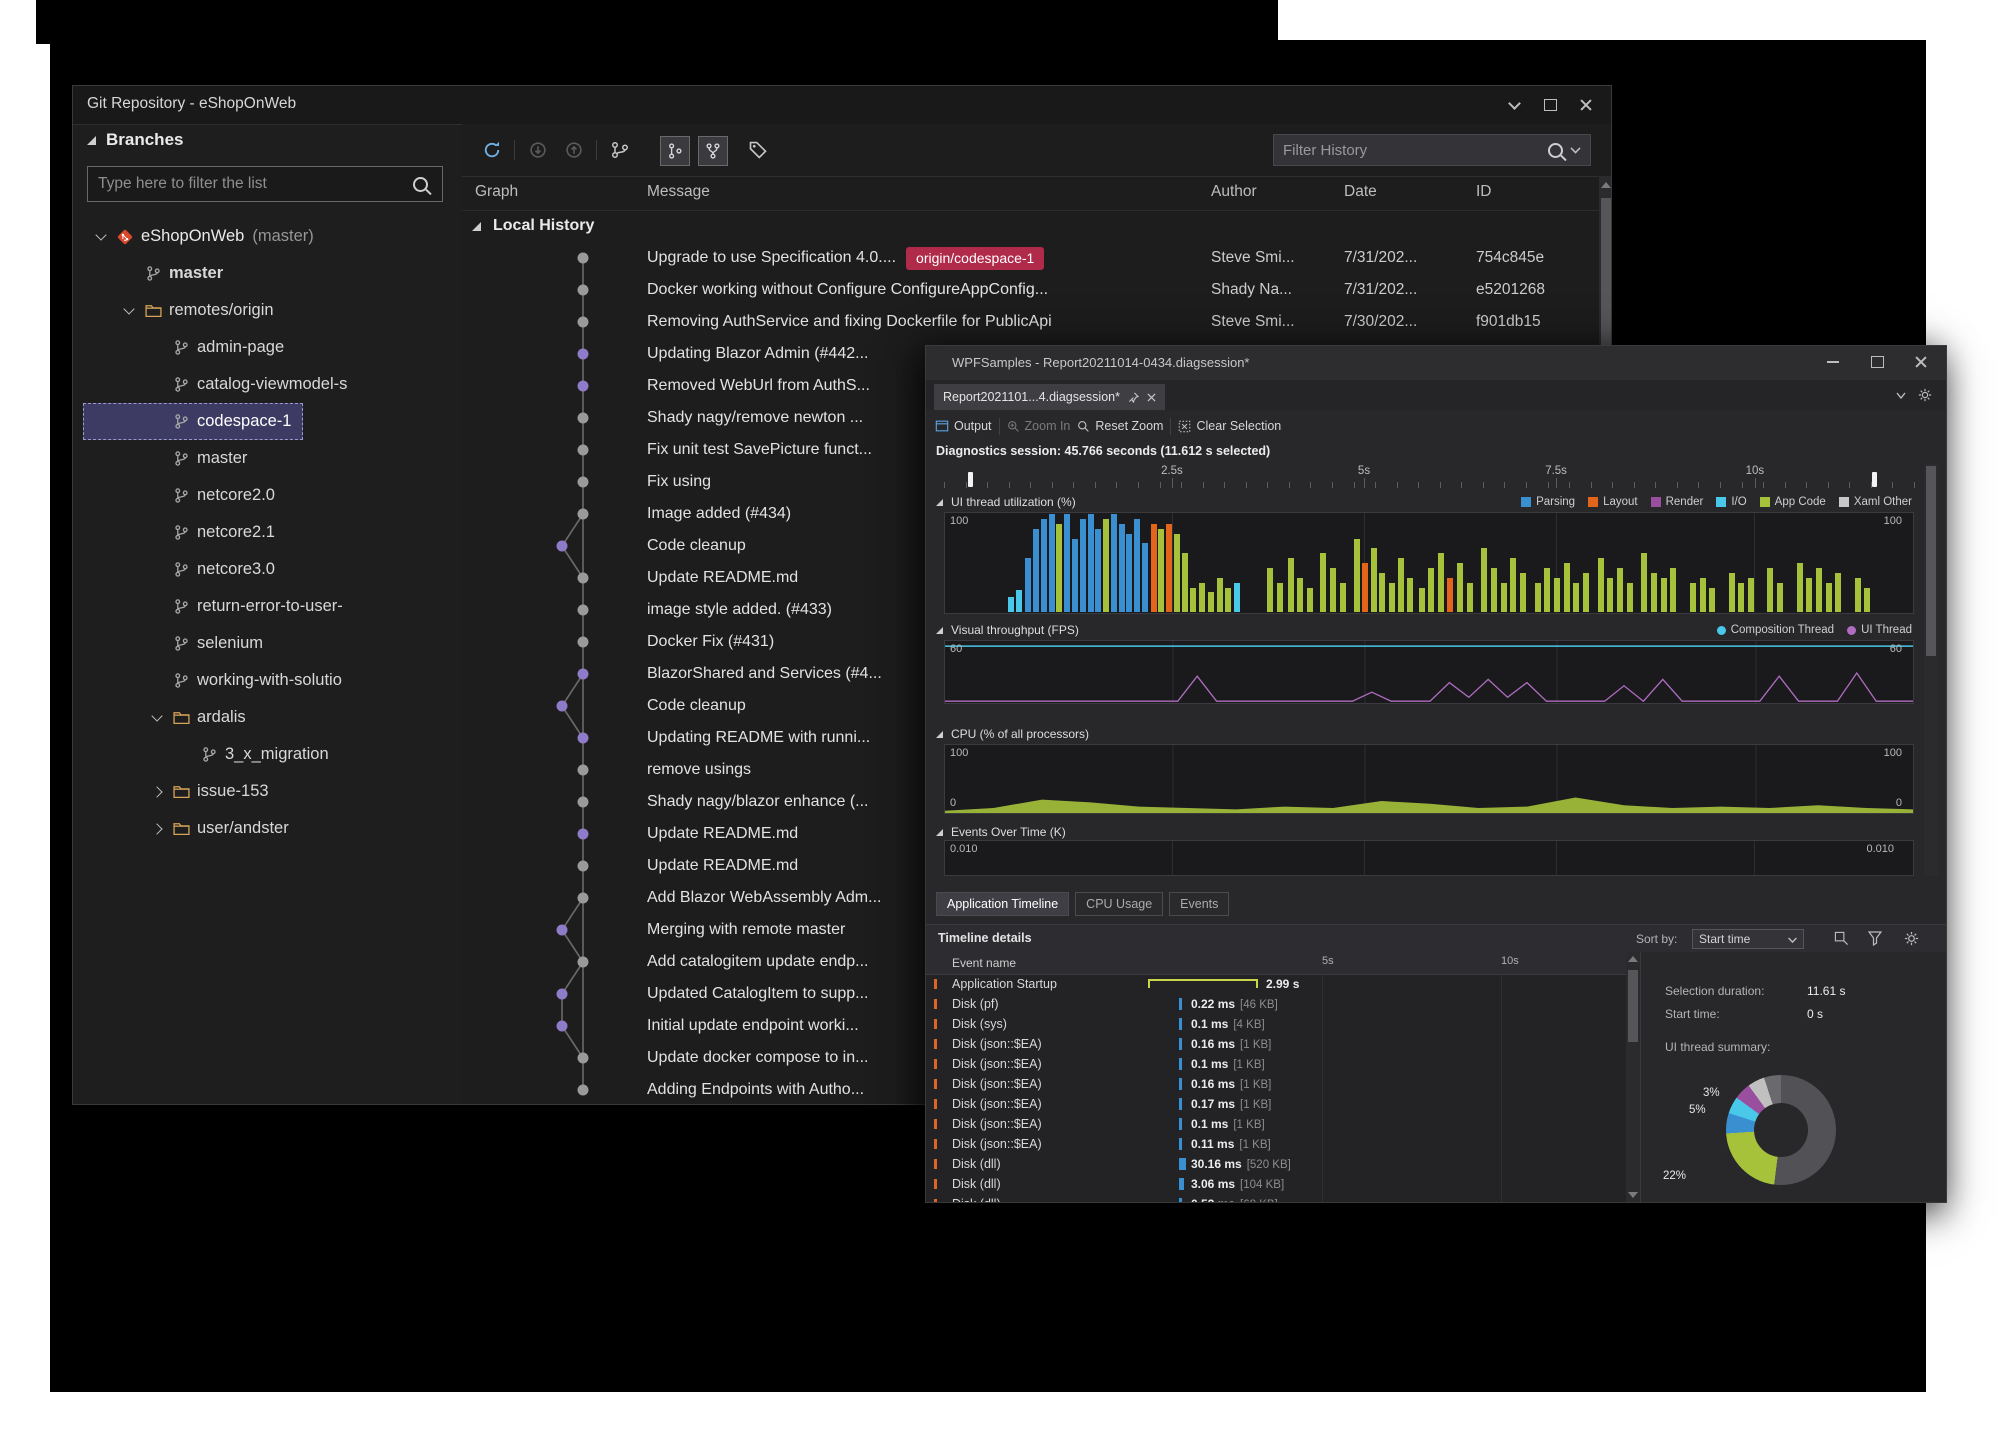 Image resolution: width=2003 pixels, height=1429 pixels. I want to click on filter-icon, so click(1876, 938).